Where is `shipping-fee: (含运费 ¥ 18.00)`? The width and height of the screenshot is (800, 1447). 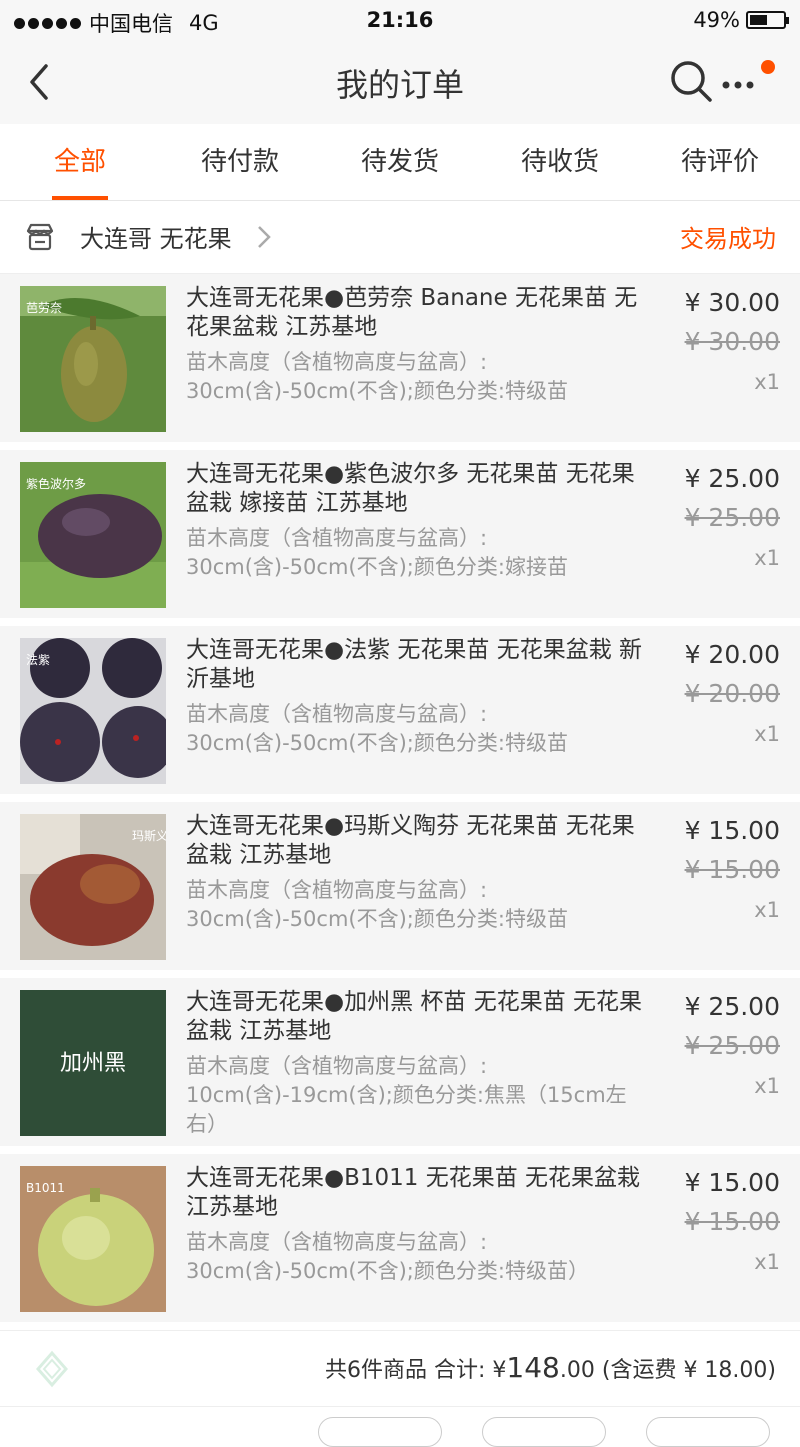
shipping-fee: (含运费 ¥ 18.00) is located at coordinates (685, 1370).